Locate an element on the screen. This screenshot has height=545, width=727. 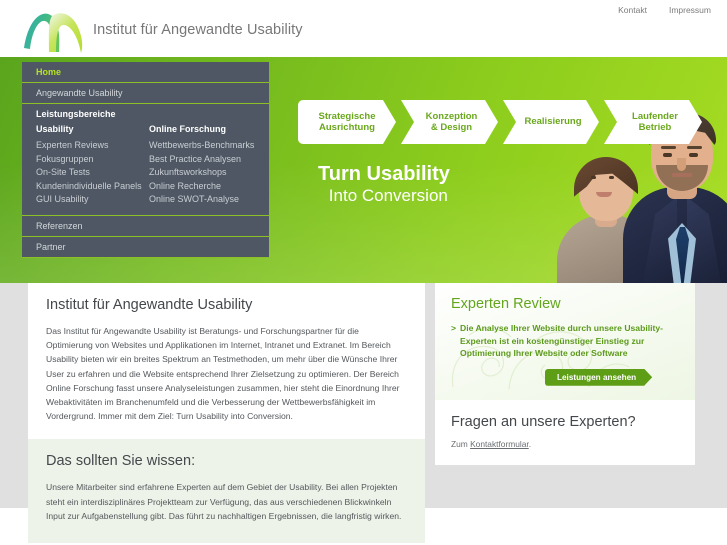
sidebar-link-wettbewerbs-benchmarks: Wettbewerbs-Benchmarks is located at coordinates (205, 146).